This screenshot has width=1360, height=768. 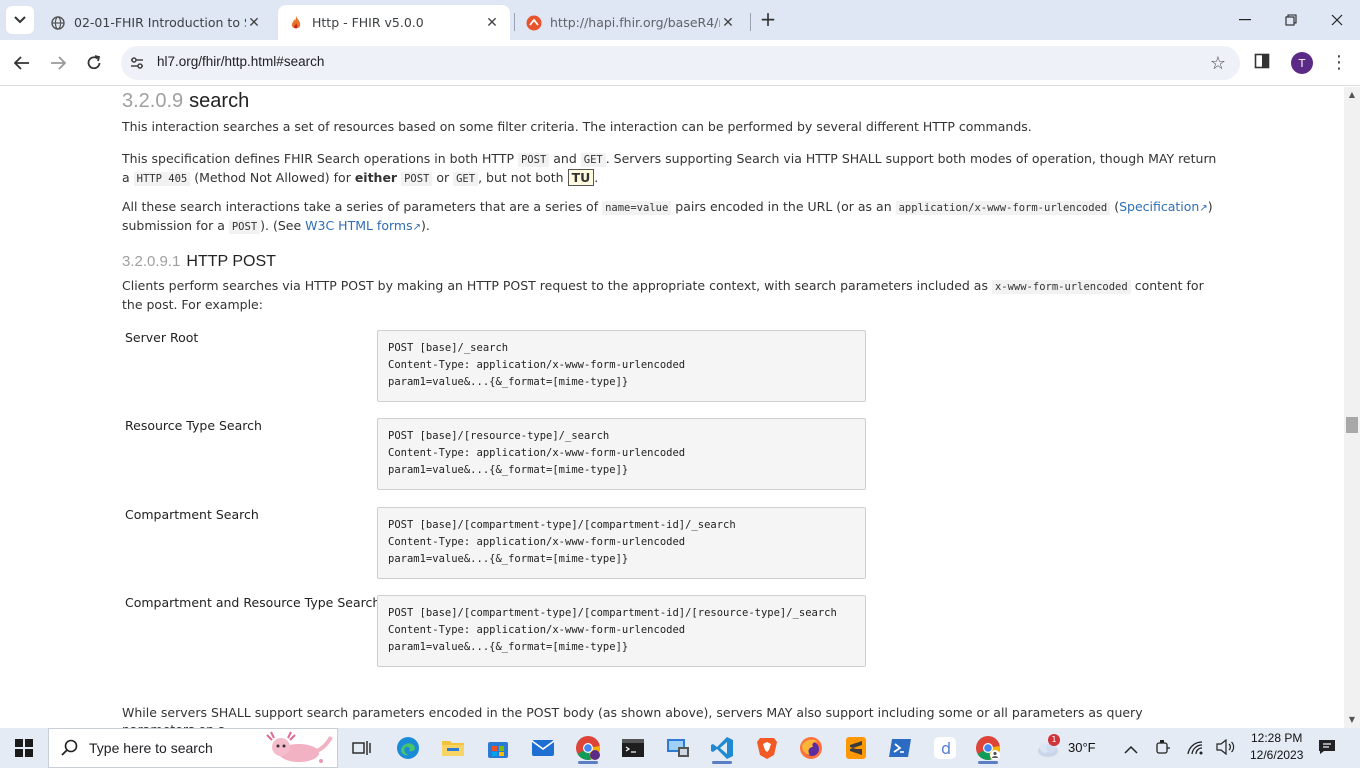 What do you see at coordinates (408, 748) in the screenshot?
I see `edge-browser-icon` at bounding box center [408, 748].